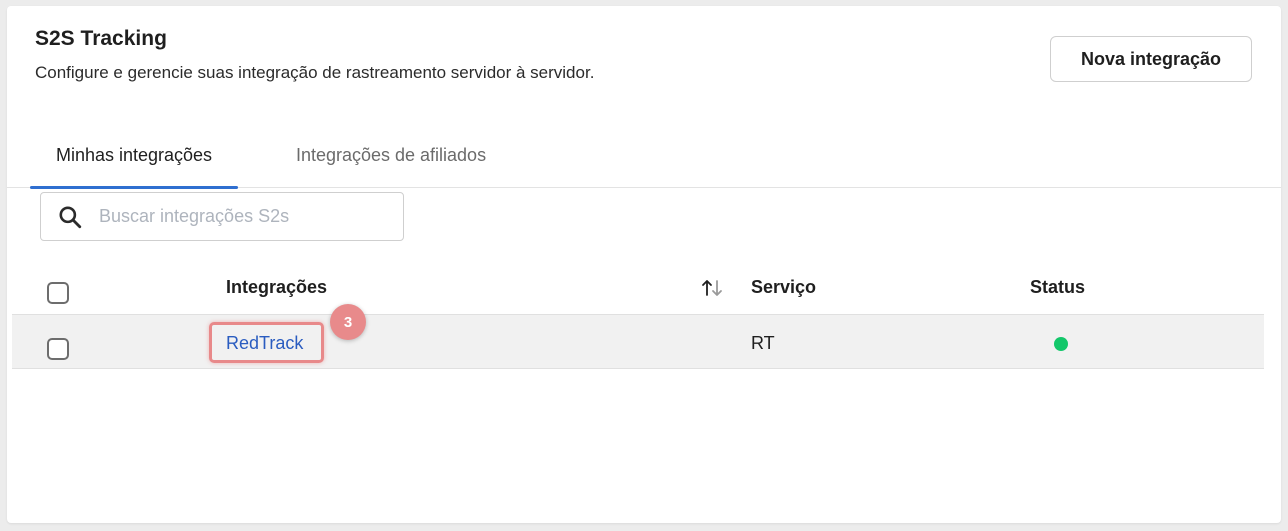 The image size is (1288, 531). I want to click on row-checkbox, so click(58, 349).